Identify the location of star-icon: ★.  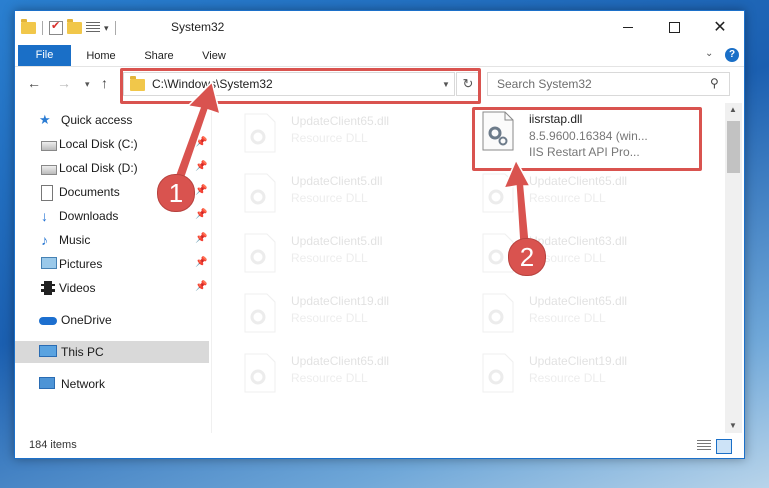
(45, 119).